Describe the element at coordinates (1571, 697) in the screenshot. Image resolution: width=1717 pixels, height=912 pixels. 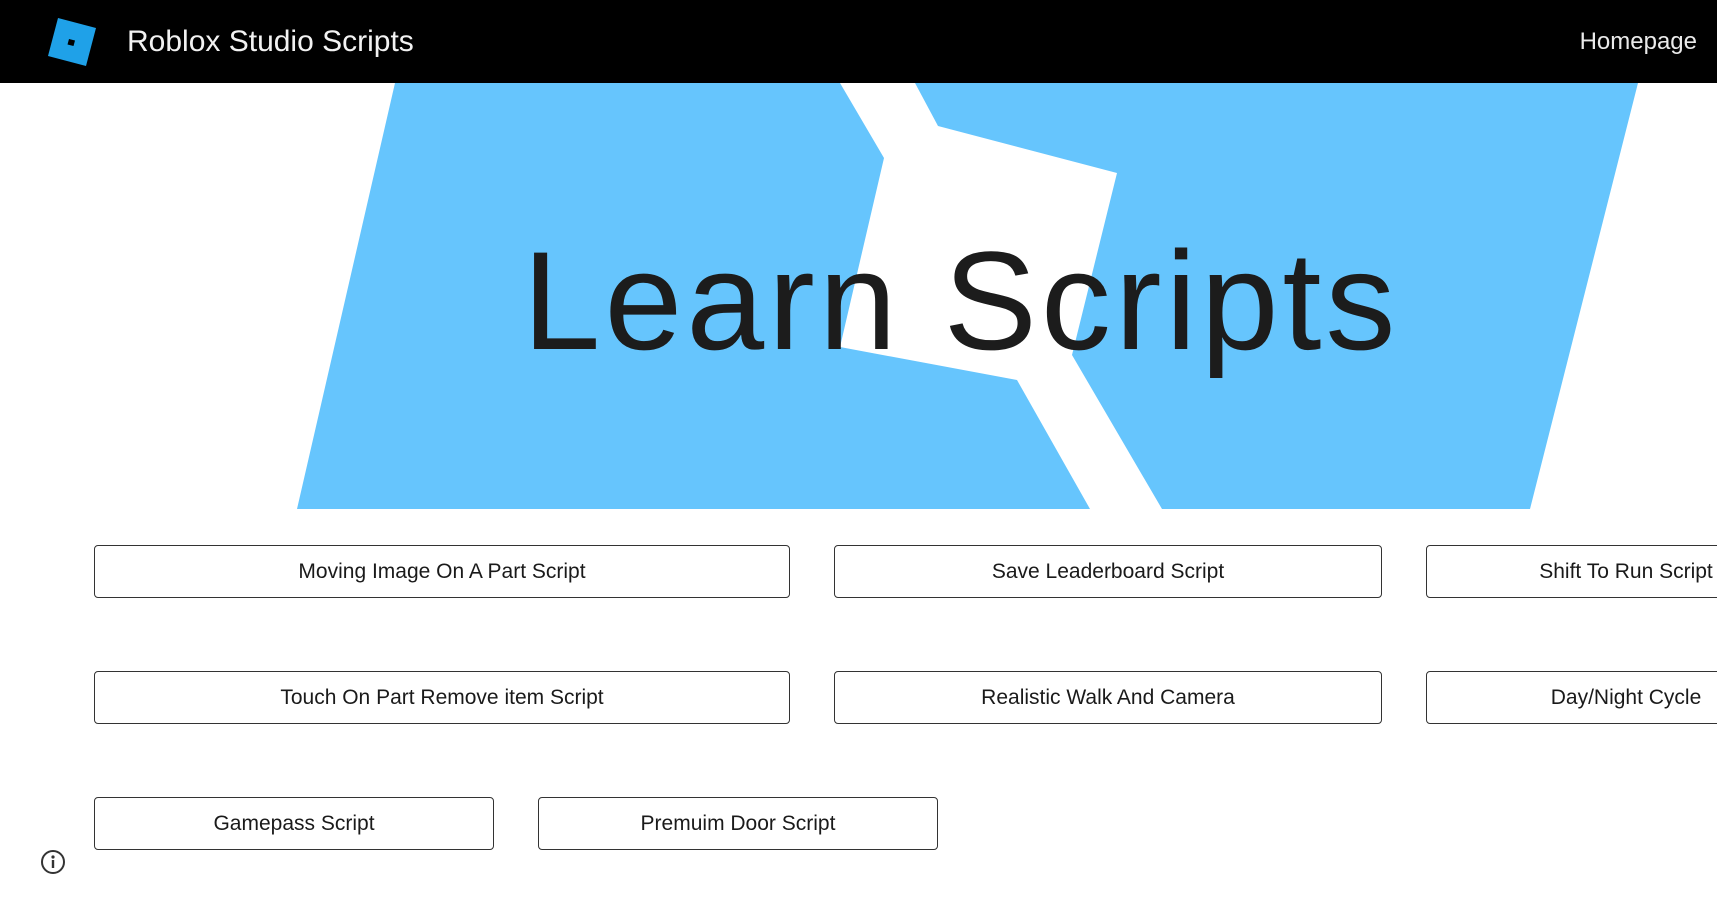
I see `script-button-day-night-cycle: Day/Night Cycle` at that location.